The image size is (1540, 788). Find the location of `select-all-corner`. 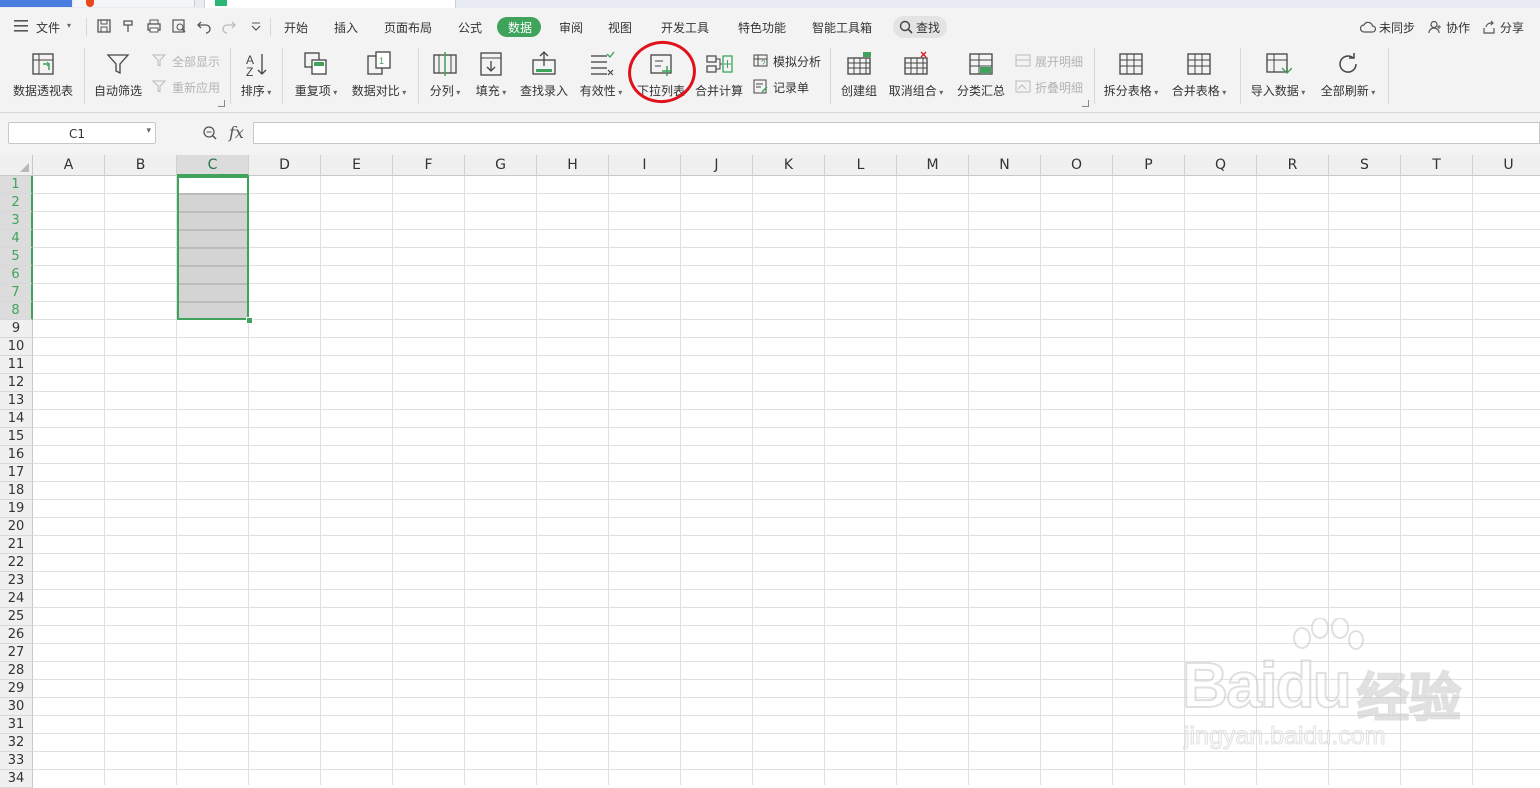

select-all-corner is located at coordinates (16, 165).